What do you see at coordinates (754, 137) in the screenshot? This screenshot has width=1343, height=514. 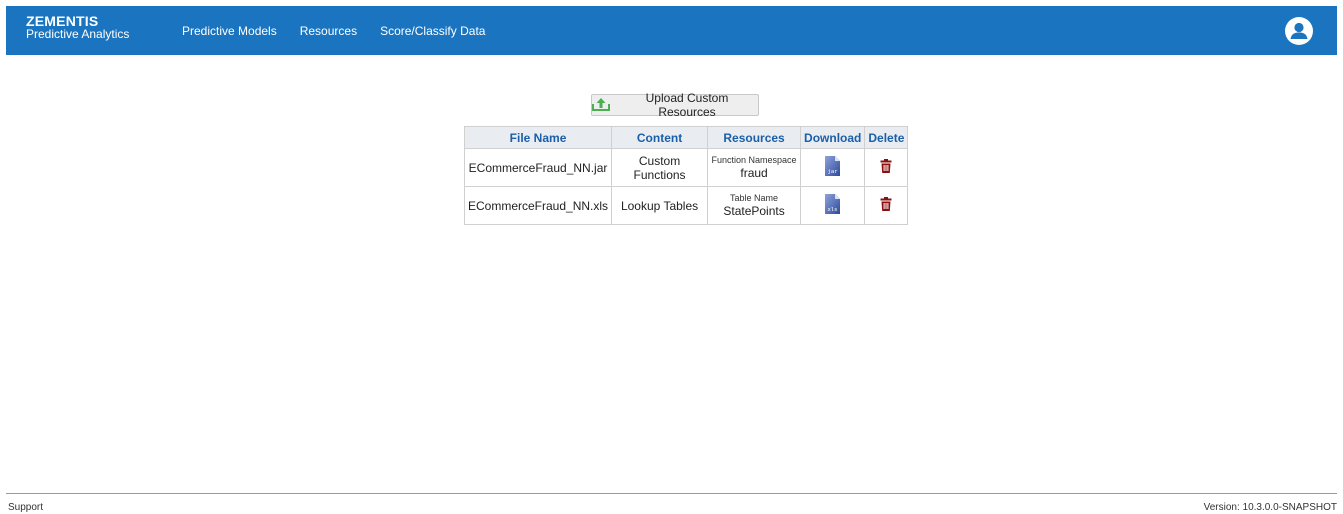 I see `header-resources: Resources` at bounding box center [754, 137].